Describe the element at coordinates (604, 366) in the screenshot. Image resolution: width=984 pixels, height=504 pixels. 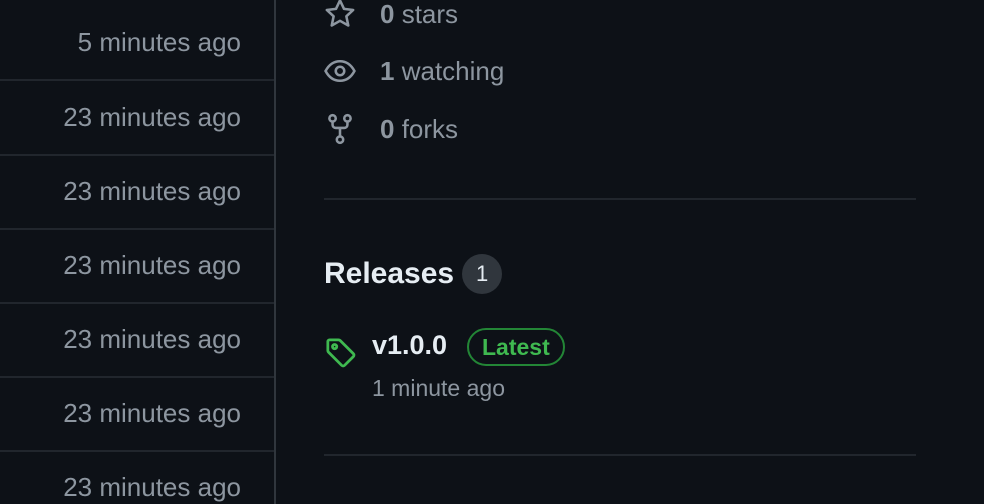
I see `release-item: v1.0.0 Latest 1 minute ago` at that location.